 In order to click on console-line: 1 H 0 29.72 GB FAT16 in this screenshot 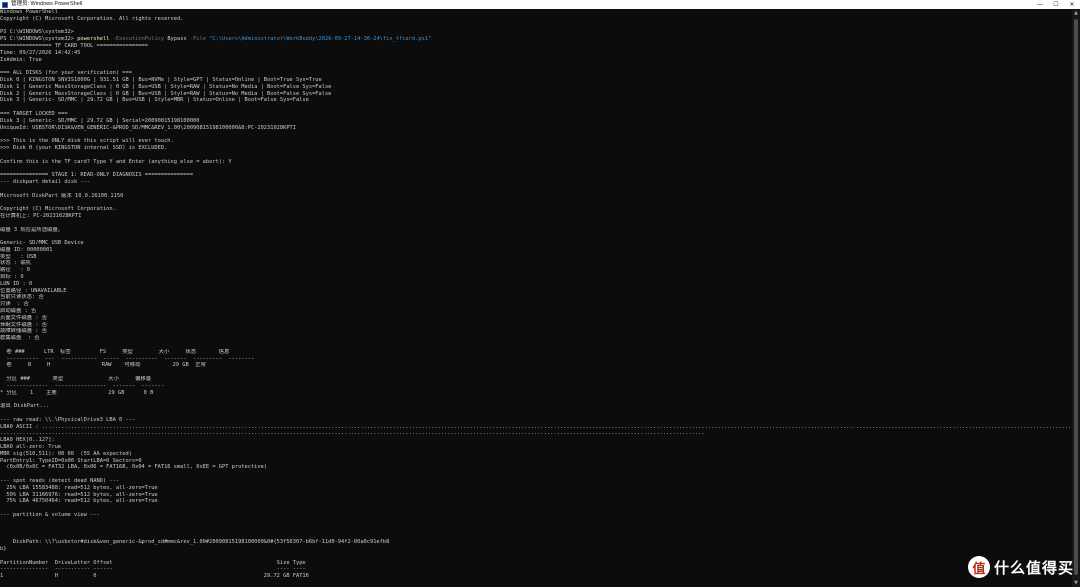, I will do `click(154, 576)`.